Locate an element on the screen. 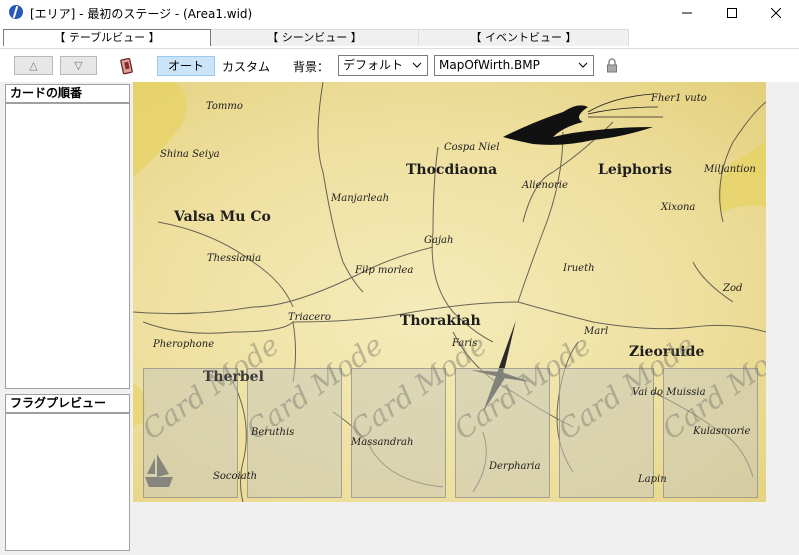  map-label-gajah: Gajah is located at coordinates (439, 240).